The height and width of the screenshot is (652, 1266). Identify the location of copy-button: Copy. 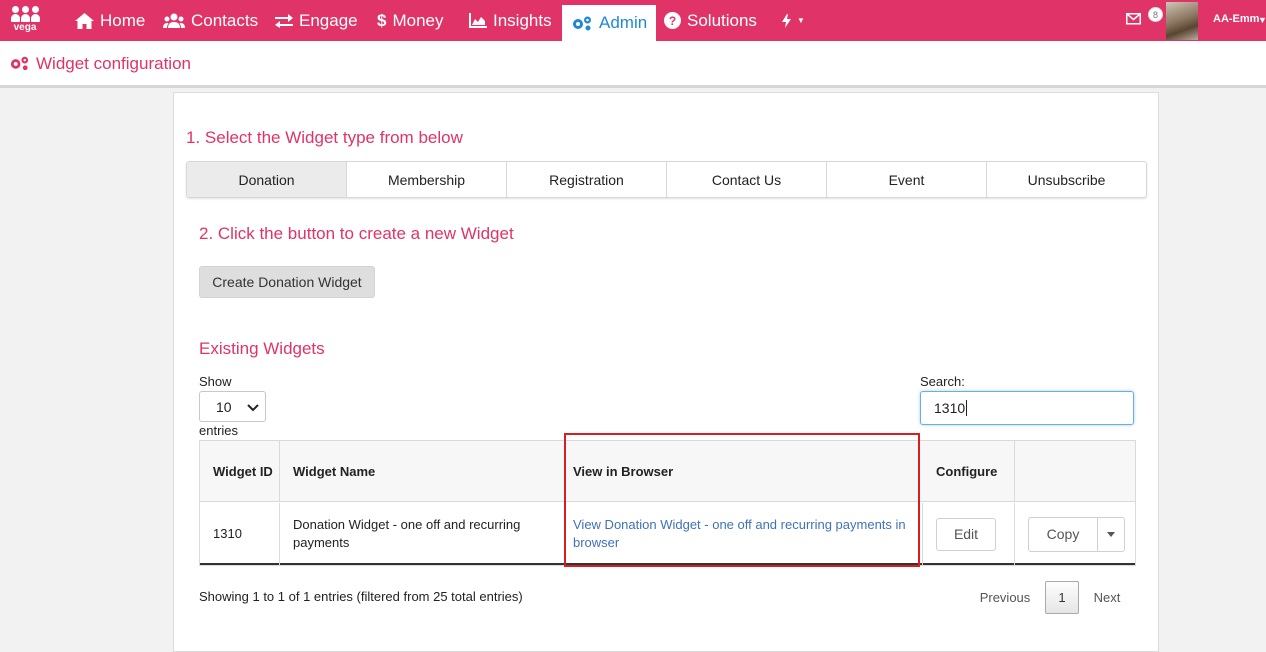
(1063, 534).